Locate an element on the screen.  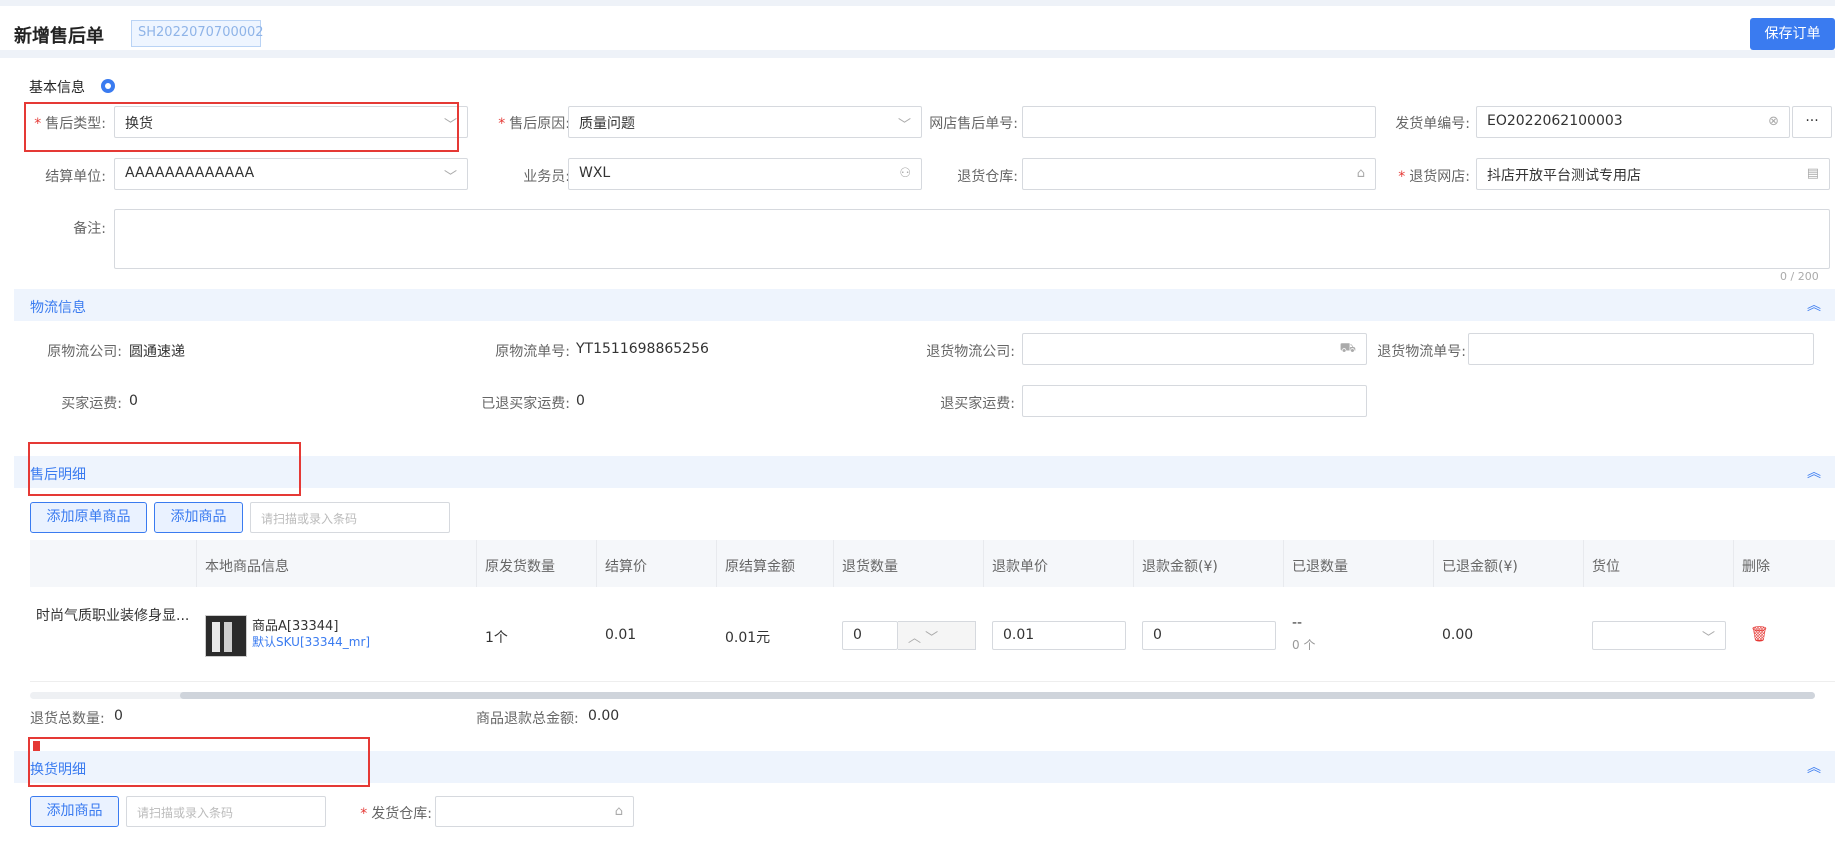
total-qty-value: 0 is located at coordinates (118, 716).